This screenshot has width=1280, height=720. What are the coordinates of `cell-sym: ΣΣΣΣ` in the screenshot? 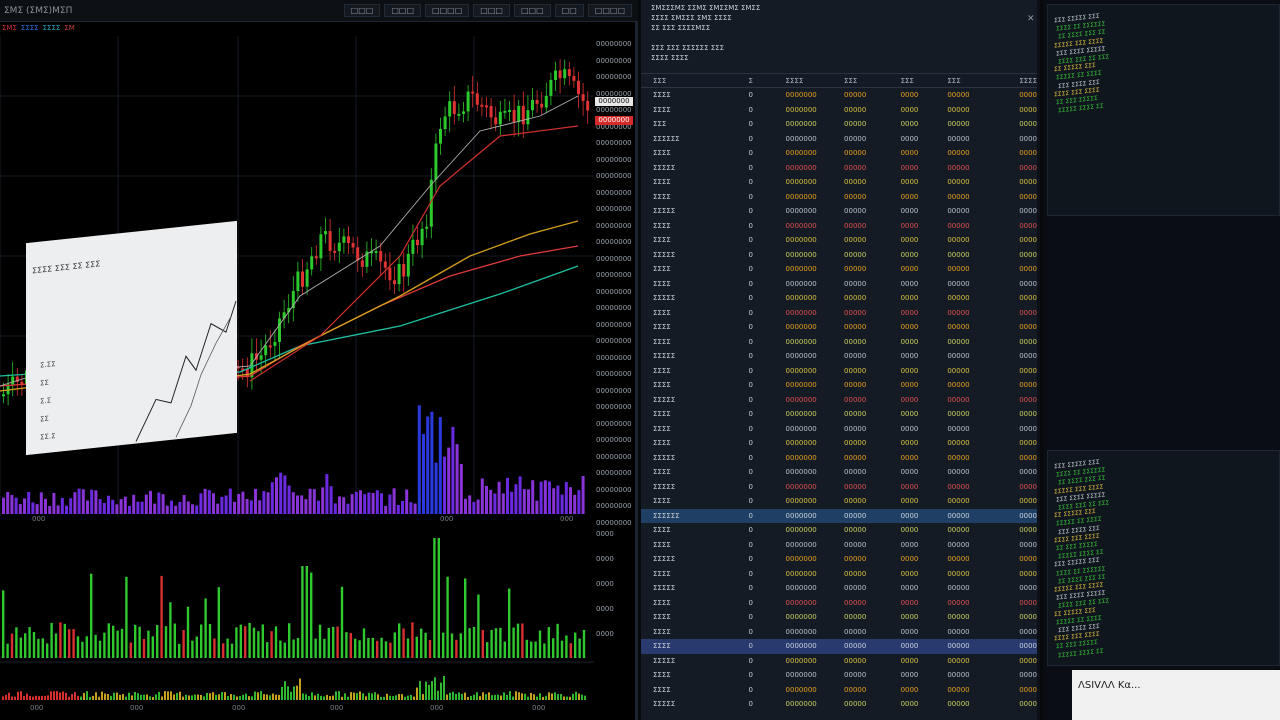 It's located at (662, 428).